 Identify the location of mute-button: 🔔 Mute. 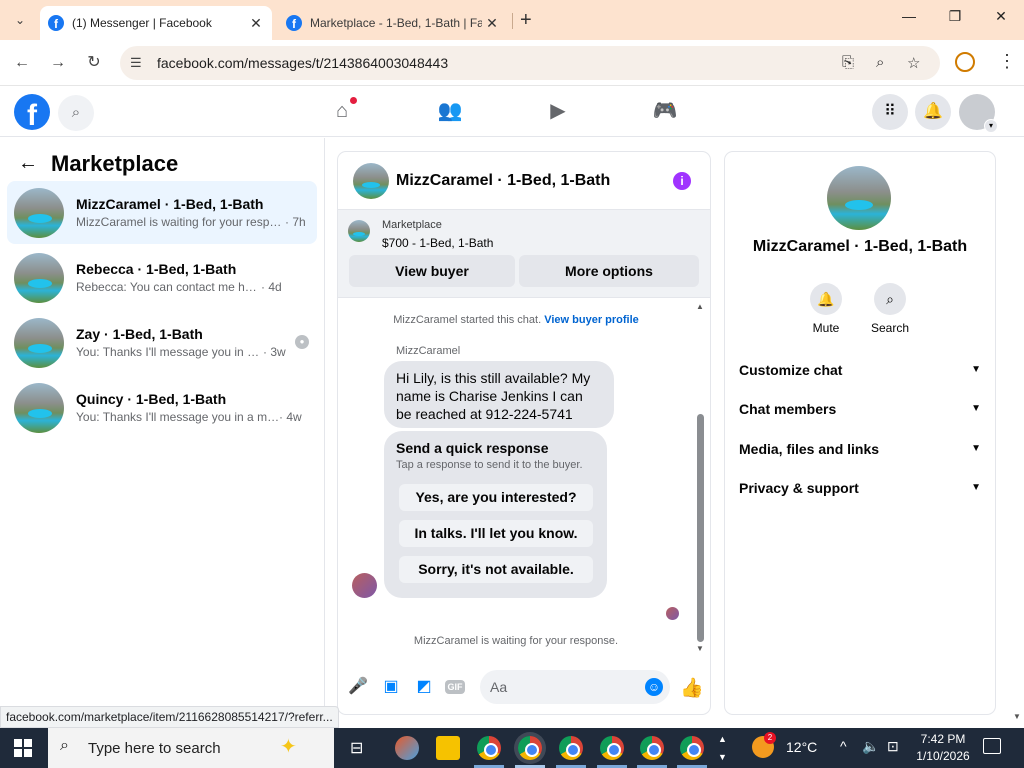
(826, 309).